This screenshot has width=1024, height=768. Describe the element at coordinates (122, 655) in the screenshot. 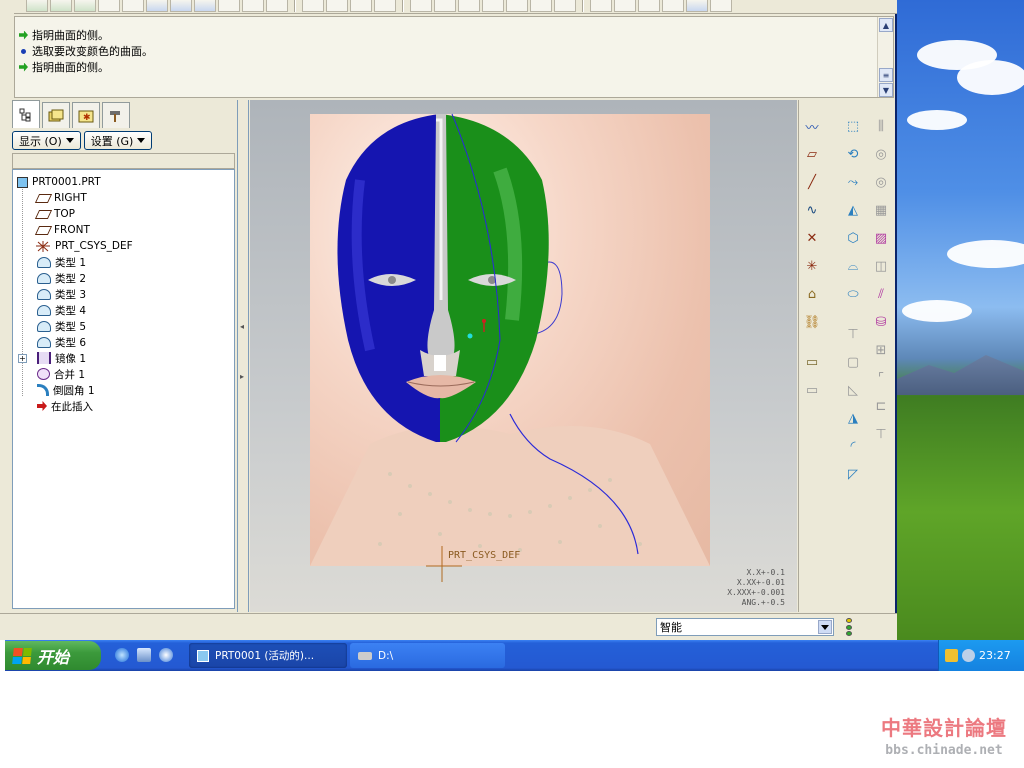

I see `internet-explorer-icon` at that location.